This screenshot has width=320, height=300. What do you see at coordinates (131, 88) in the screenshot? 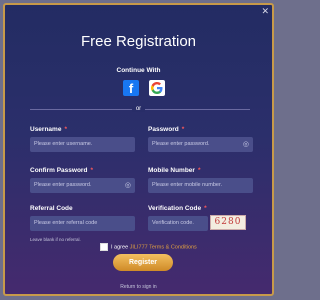
I see `facebook-icon: f` at bounding box center [131, 88].